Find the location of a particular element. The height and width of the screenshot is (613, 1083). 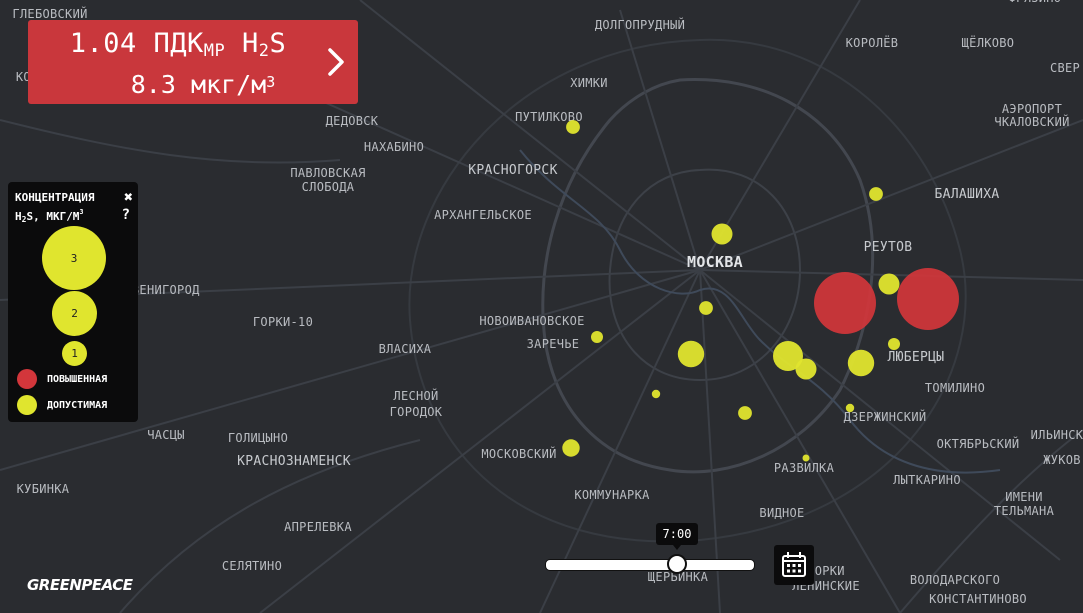

place-label: КОРОЛЁВ is located at coordinates (872, 42).